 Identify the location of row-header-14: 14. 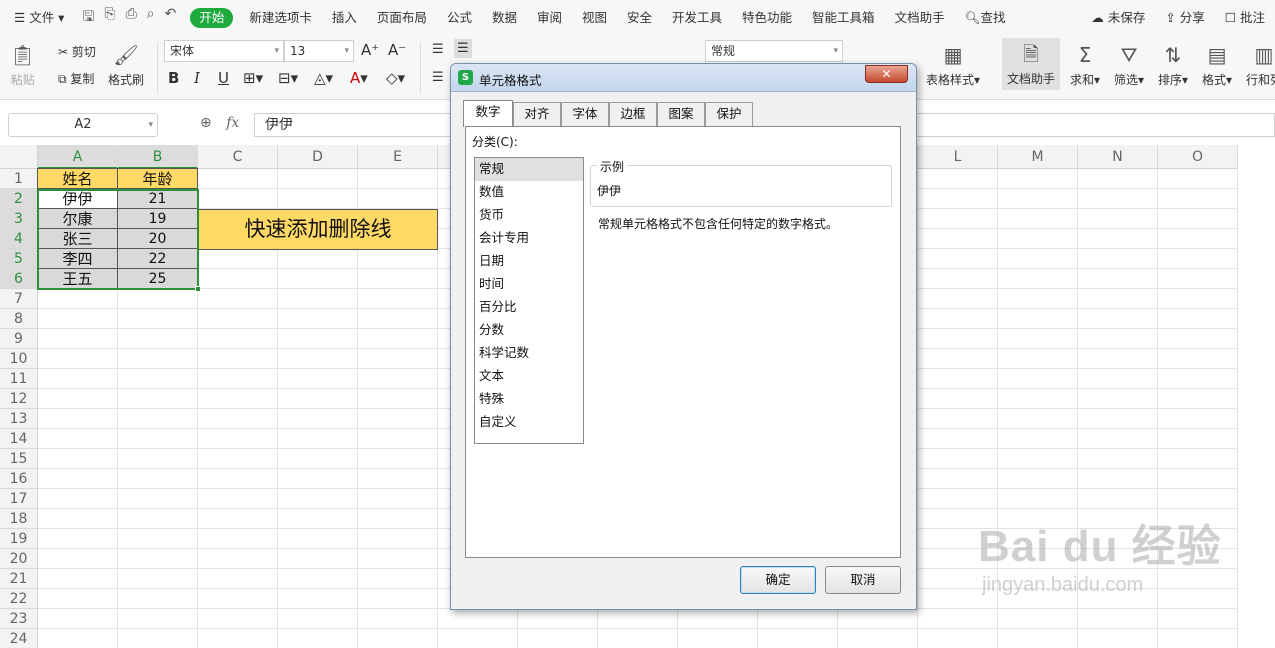
(19, 439).